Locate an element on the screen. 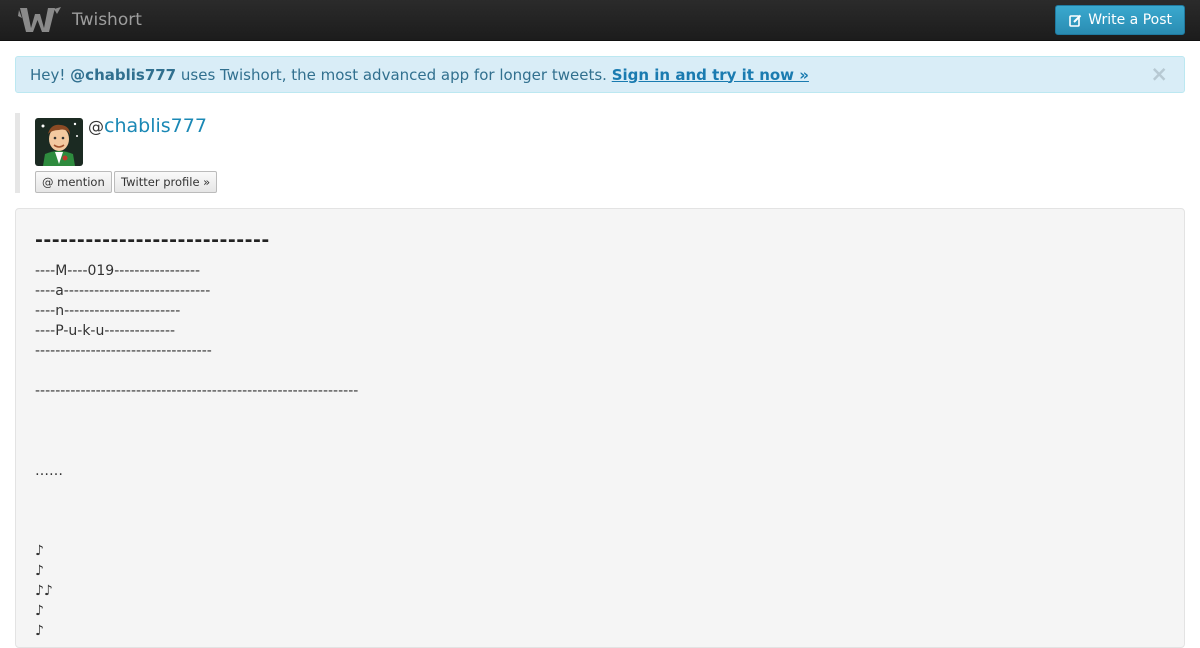 The width and height of the screenshot is (1200, 648). signin-link: Sign in and try it now » is located at coordinates (710, 75).